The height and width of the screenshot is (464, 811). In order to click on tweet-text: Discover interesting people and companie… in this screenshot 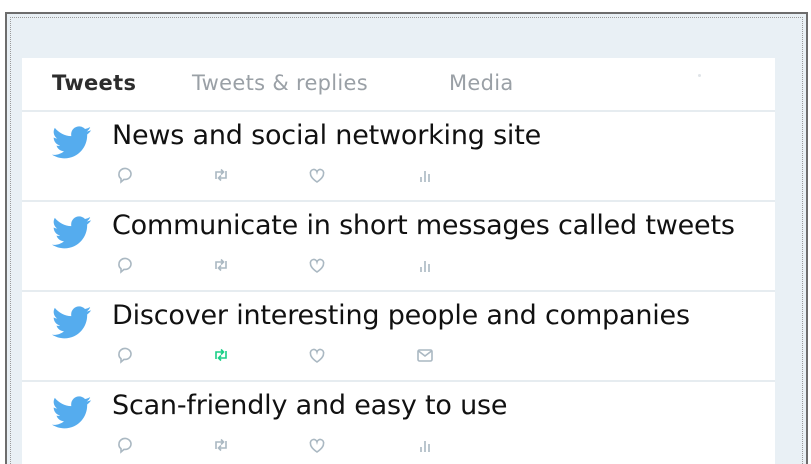, I will do `click(401, 315)`.